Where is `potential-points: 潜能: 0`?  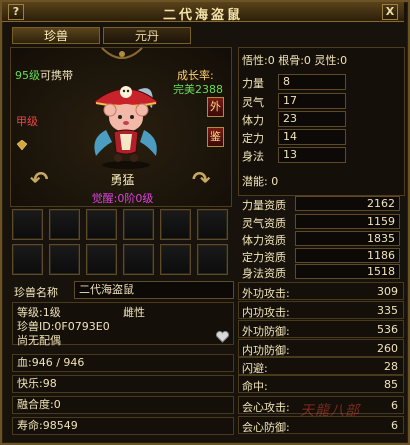
potential-points: 潜能: 0 is located at coordinates (260, 181).